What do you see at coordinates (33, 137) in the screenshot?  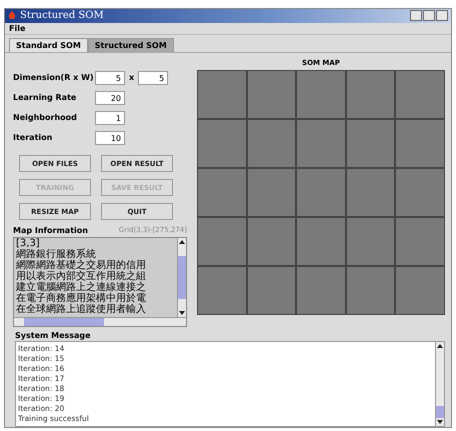 I see `field-label: Iteration` at bounding box center [33, 137].